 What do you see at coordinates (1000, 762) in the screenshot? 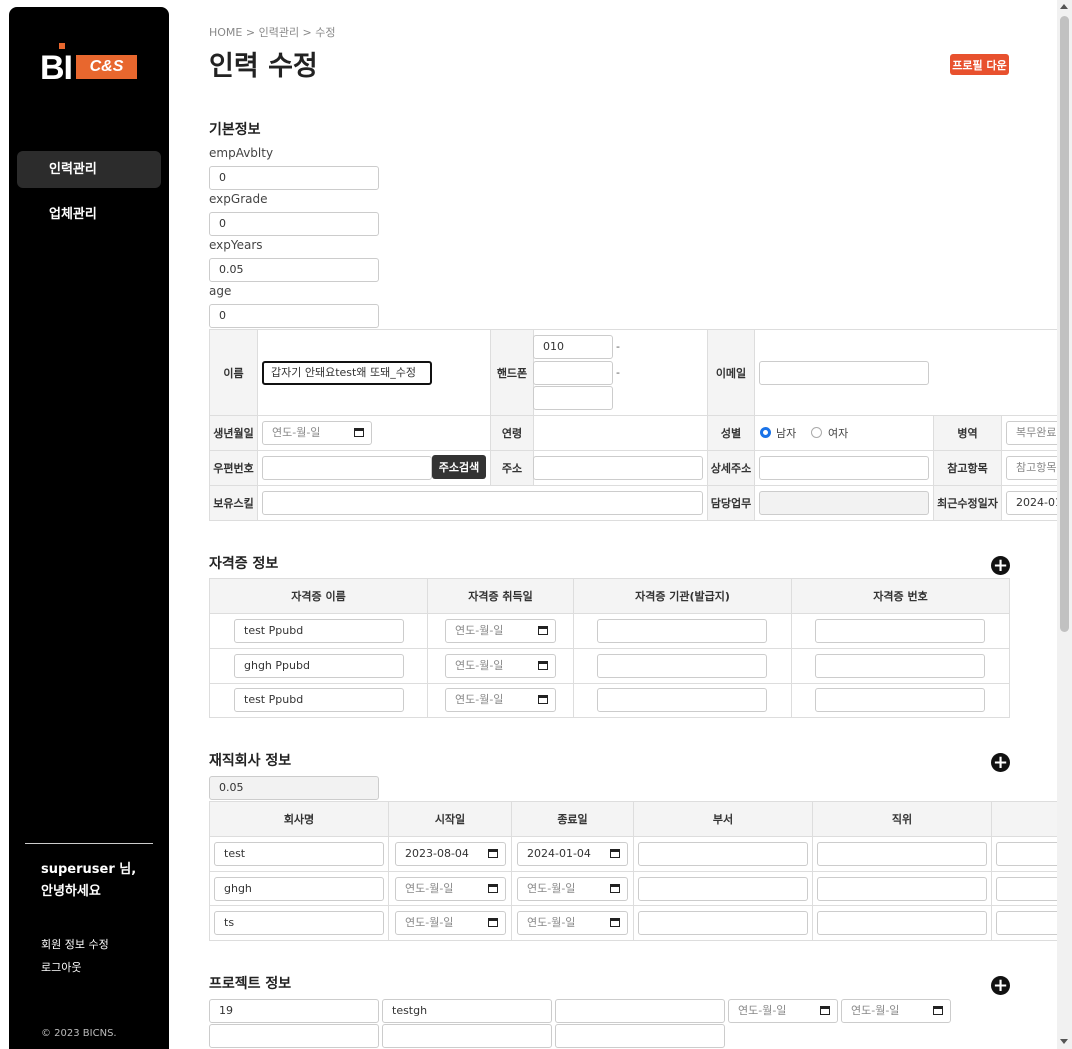
I see `add-company-icon: +` at bounding box center [1000, 762].